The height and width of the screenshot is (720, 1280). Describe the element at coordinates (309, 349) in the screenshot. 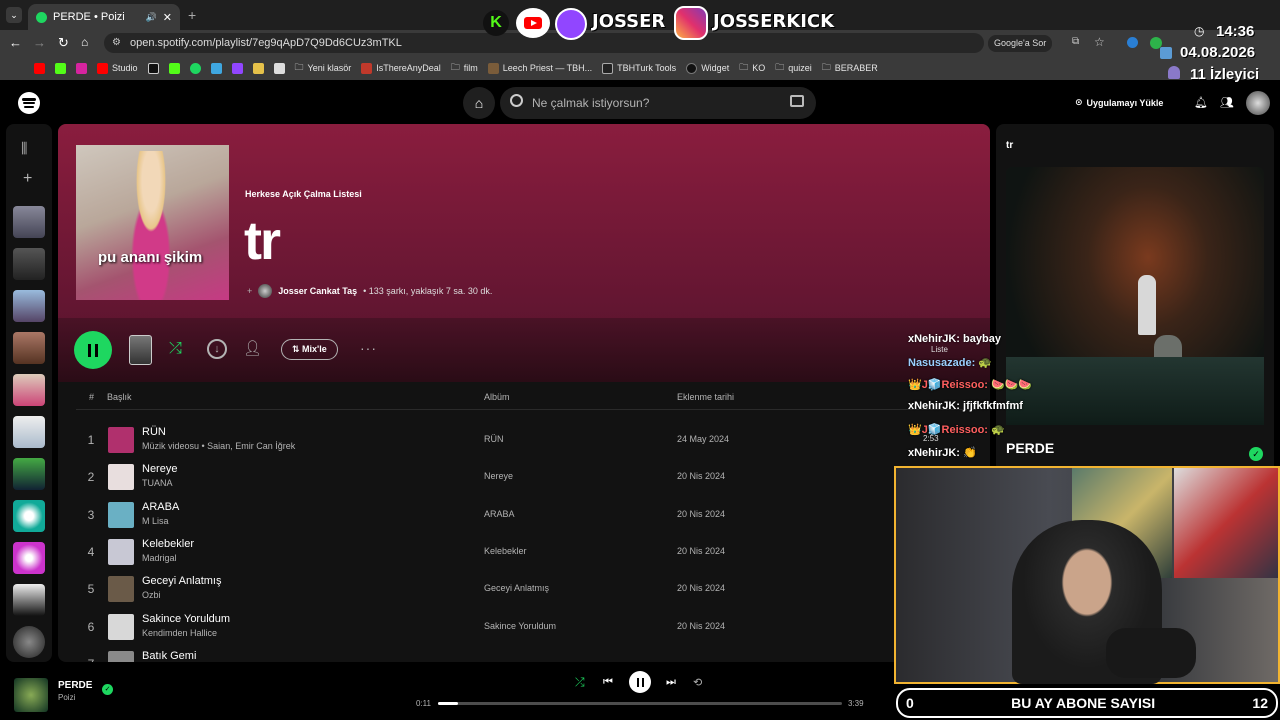

I see `mix-button: ⇅ Mix'le` at that location.